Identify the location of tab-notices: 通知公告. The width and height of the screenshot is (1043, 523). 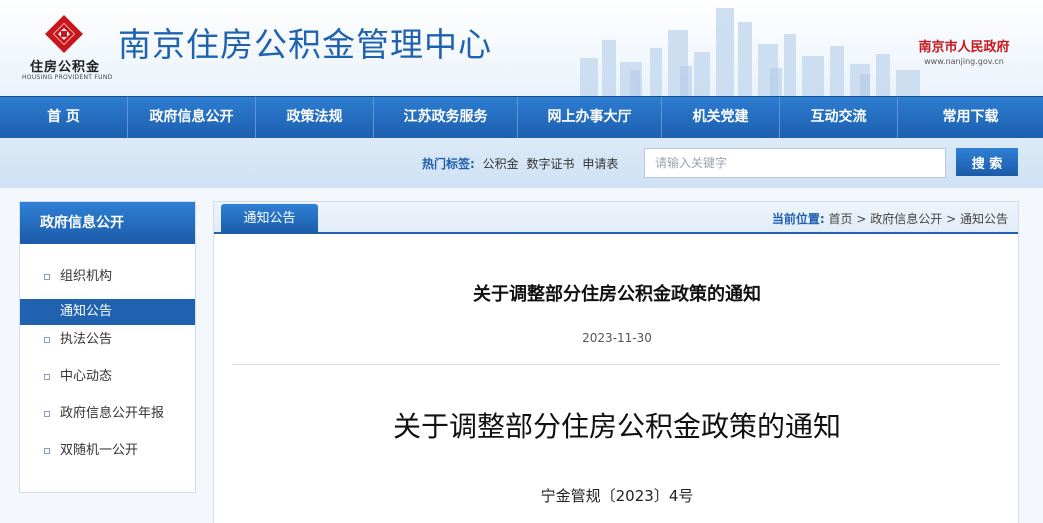
(269, 219).